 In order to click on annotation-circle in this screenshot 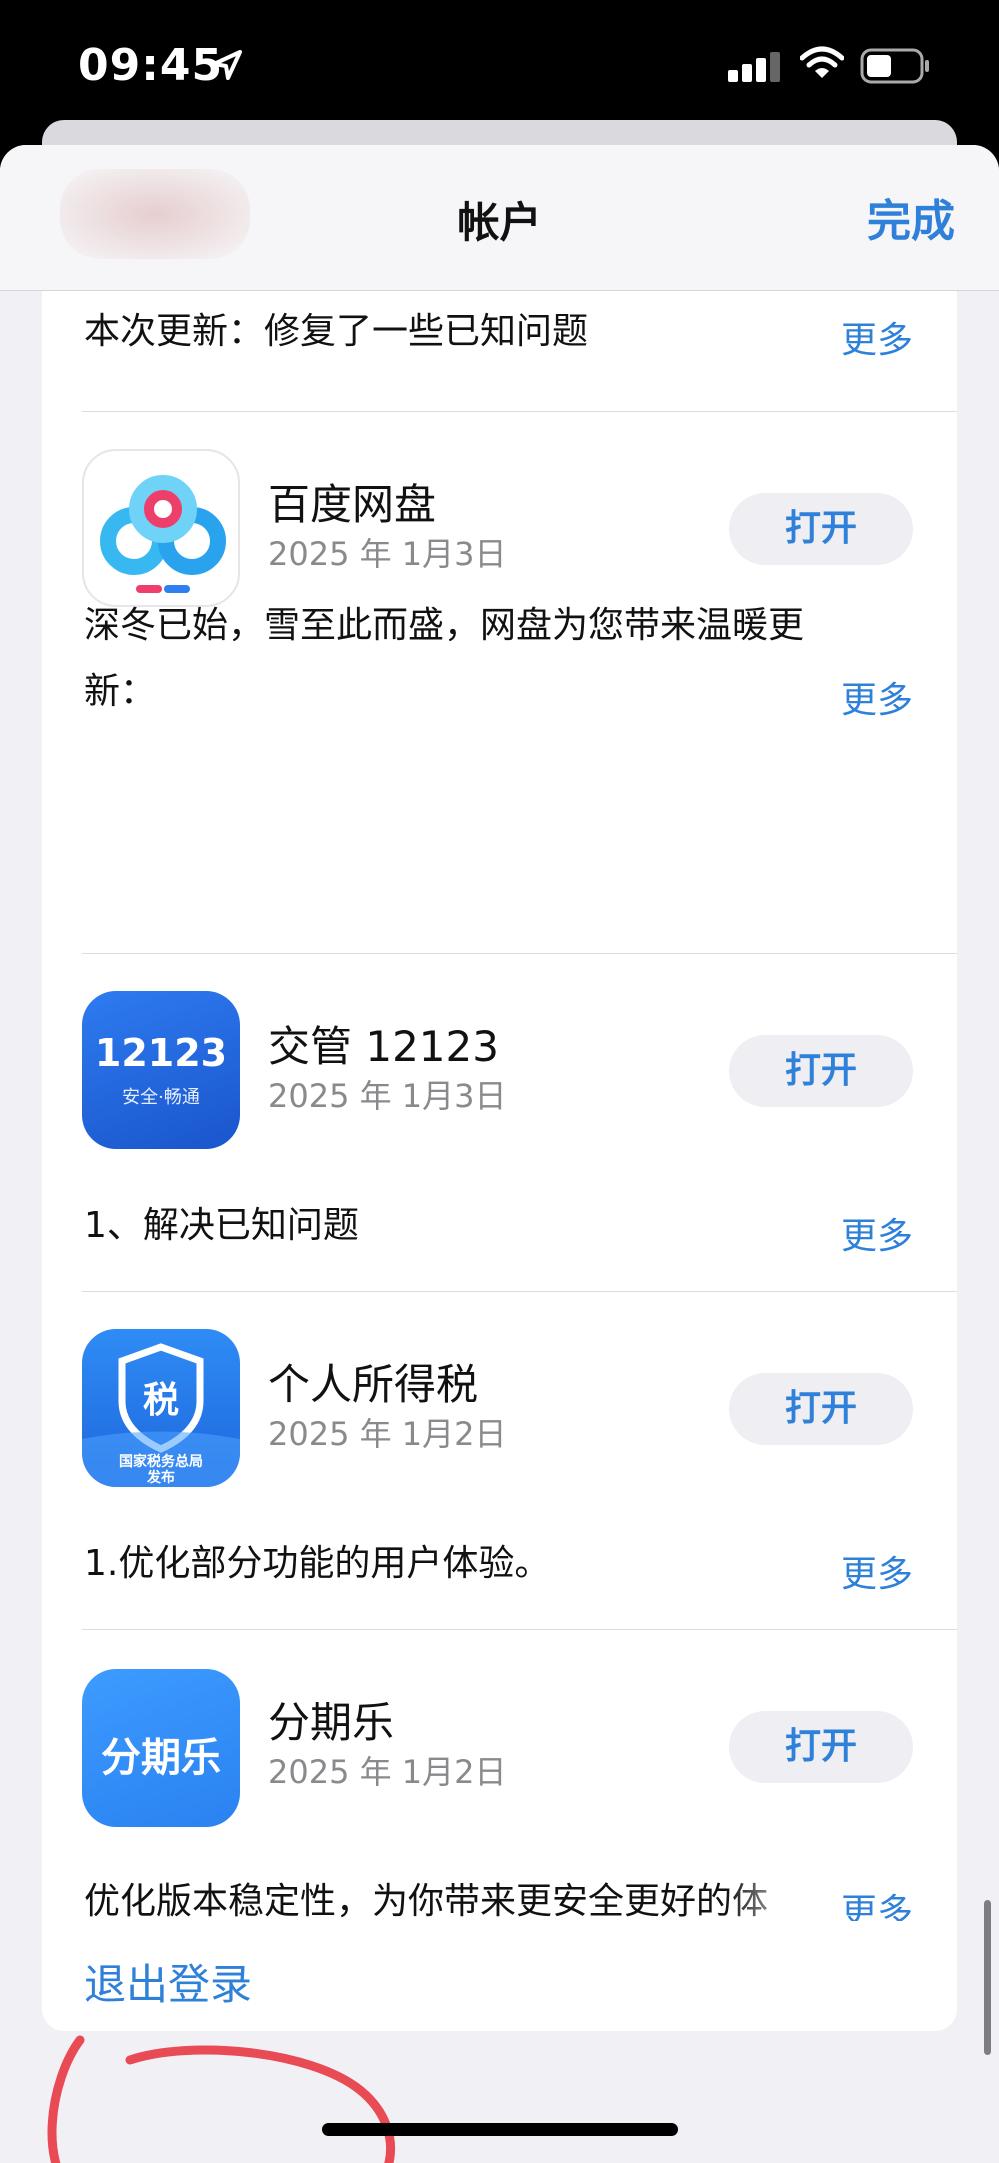, I will do `click(221, 2099)`.